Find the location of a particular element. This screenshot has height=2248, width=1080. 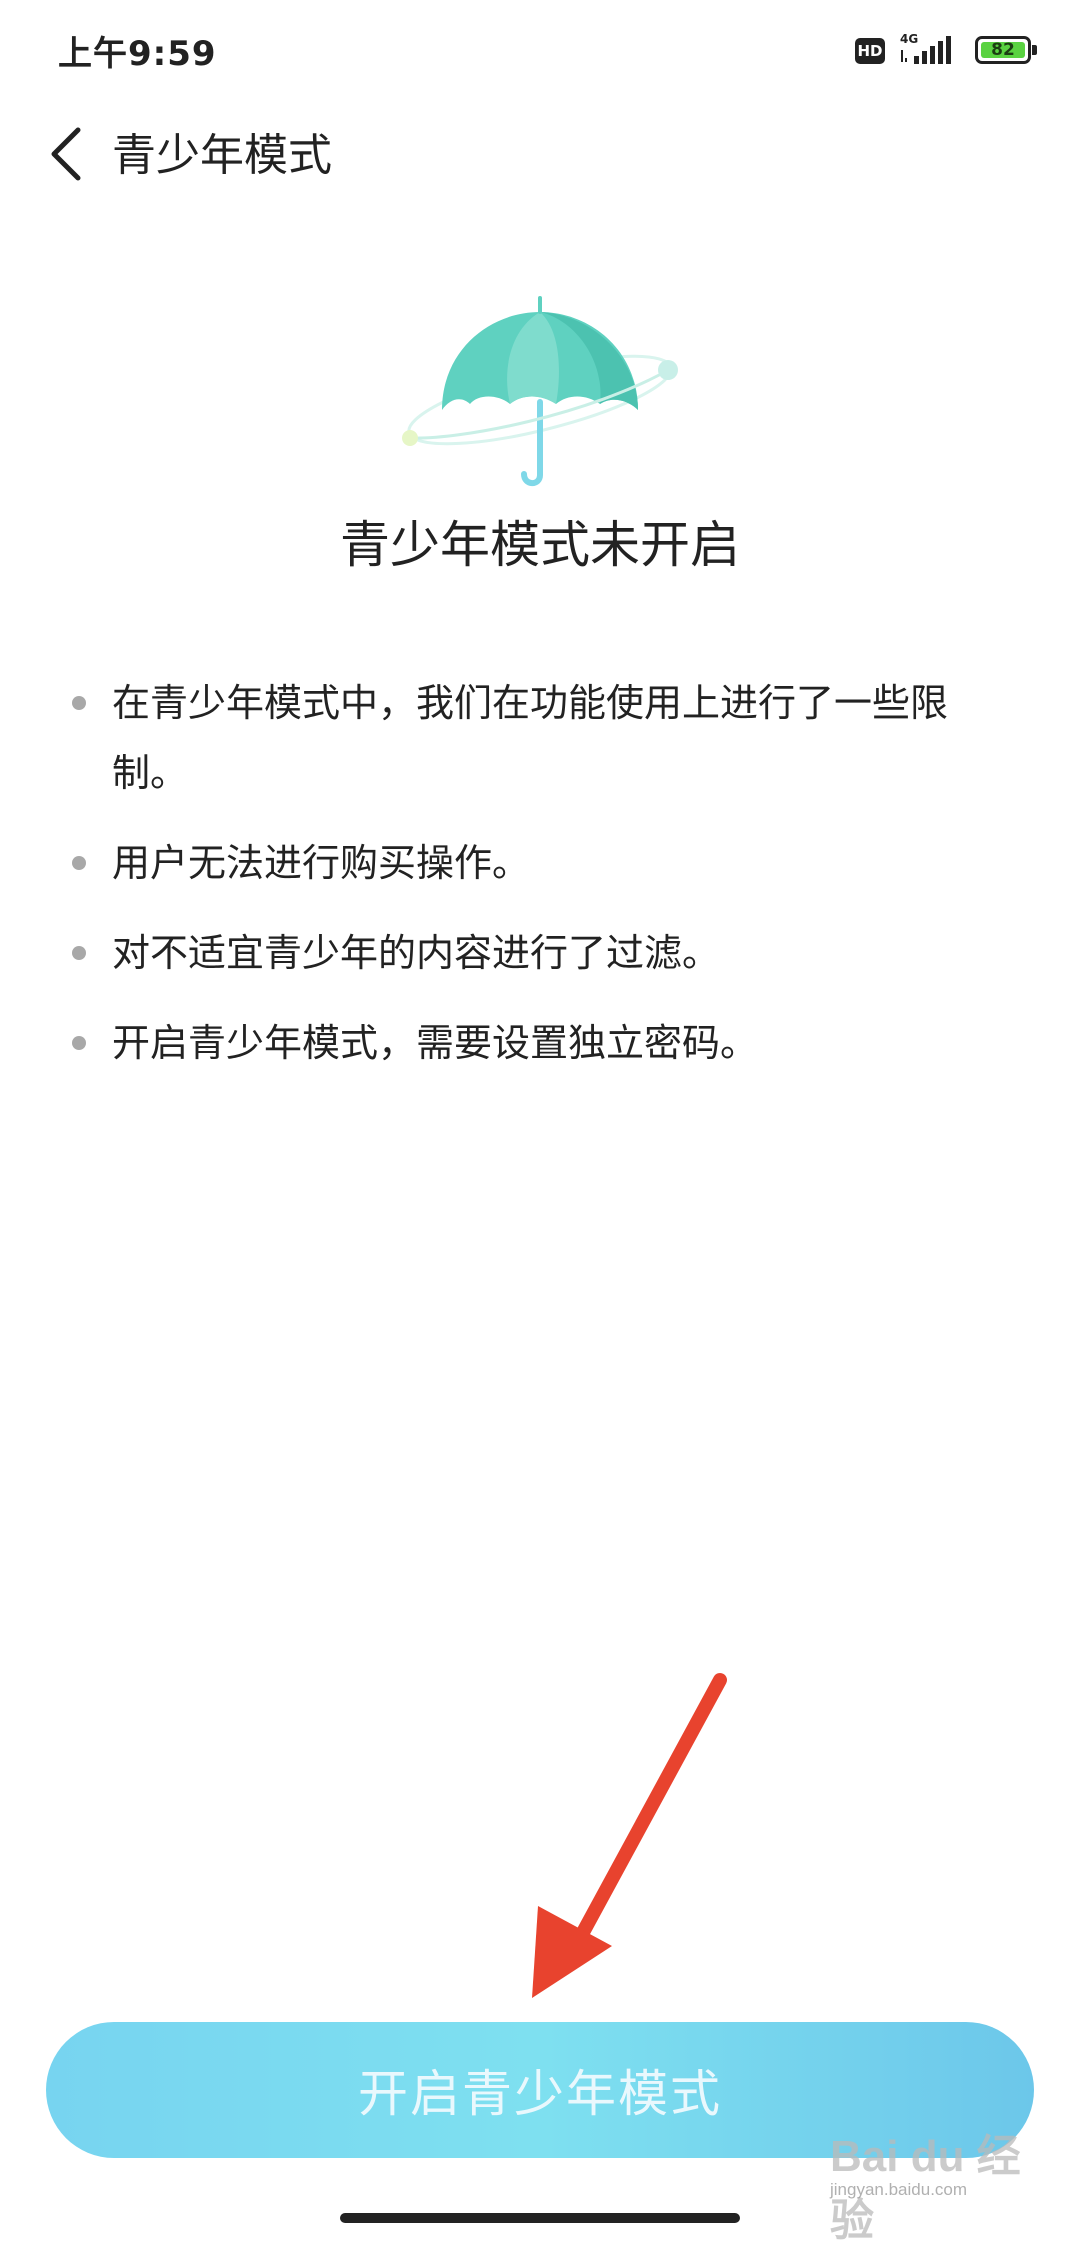

status-time: 上午9:59 is located at coordinates (137, 54).